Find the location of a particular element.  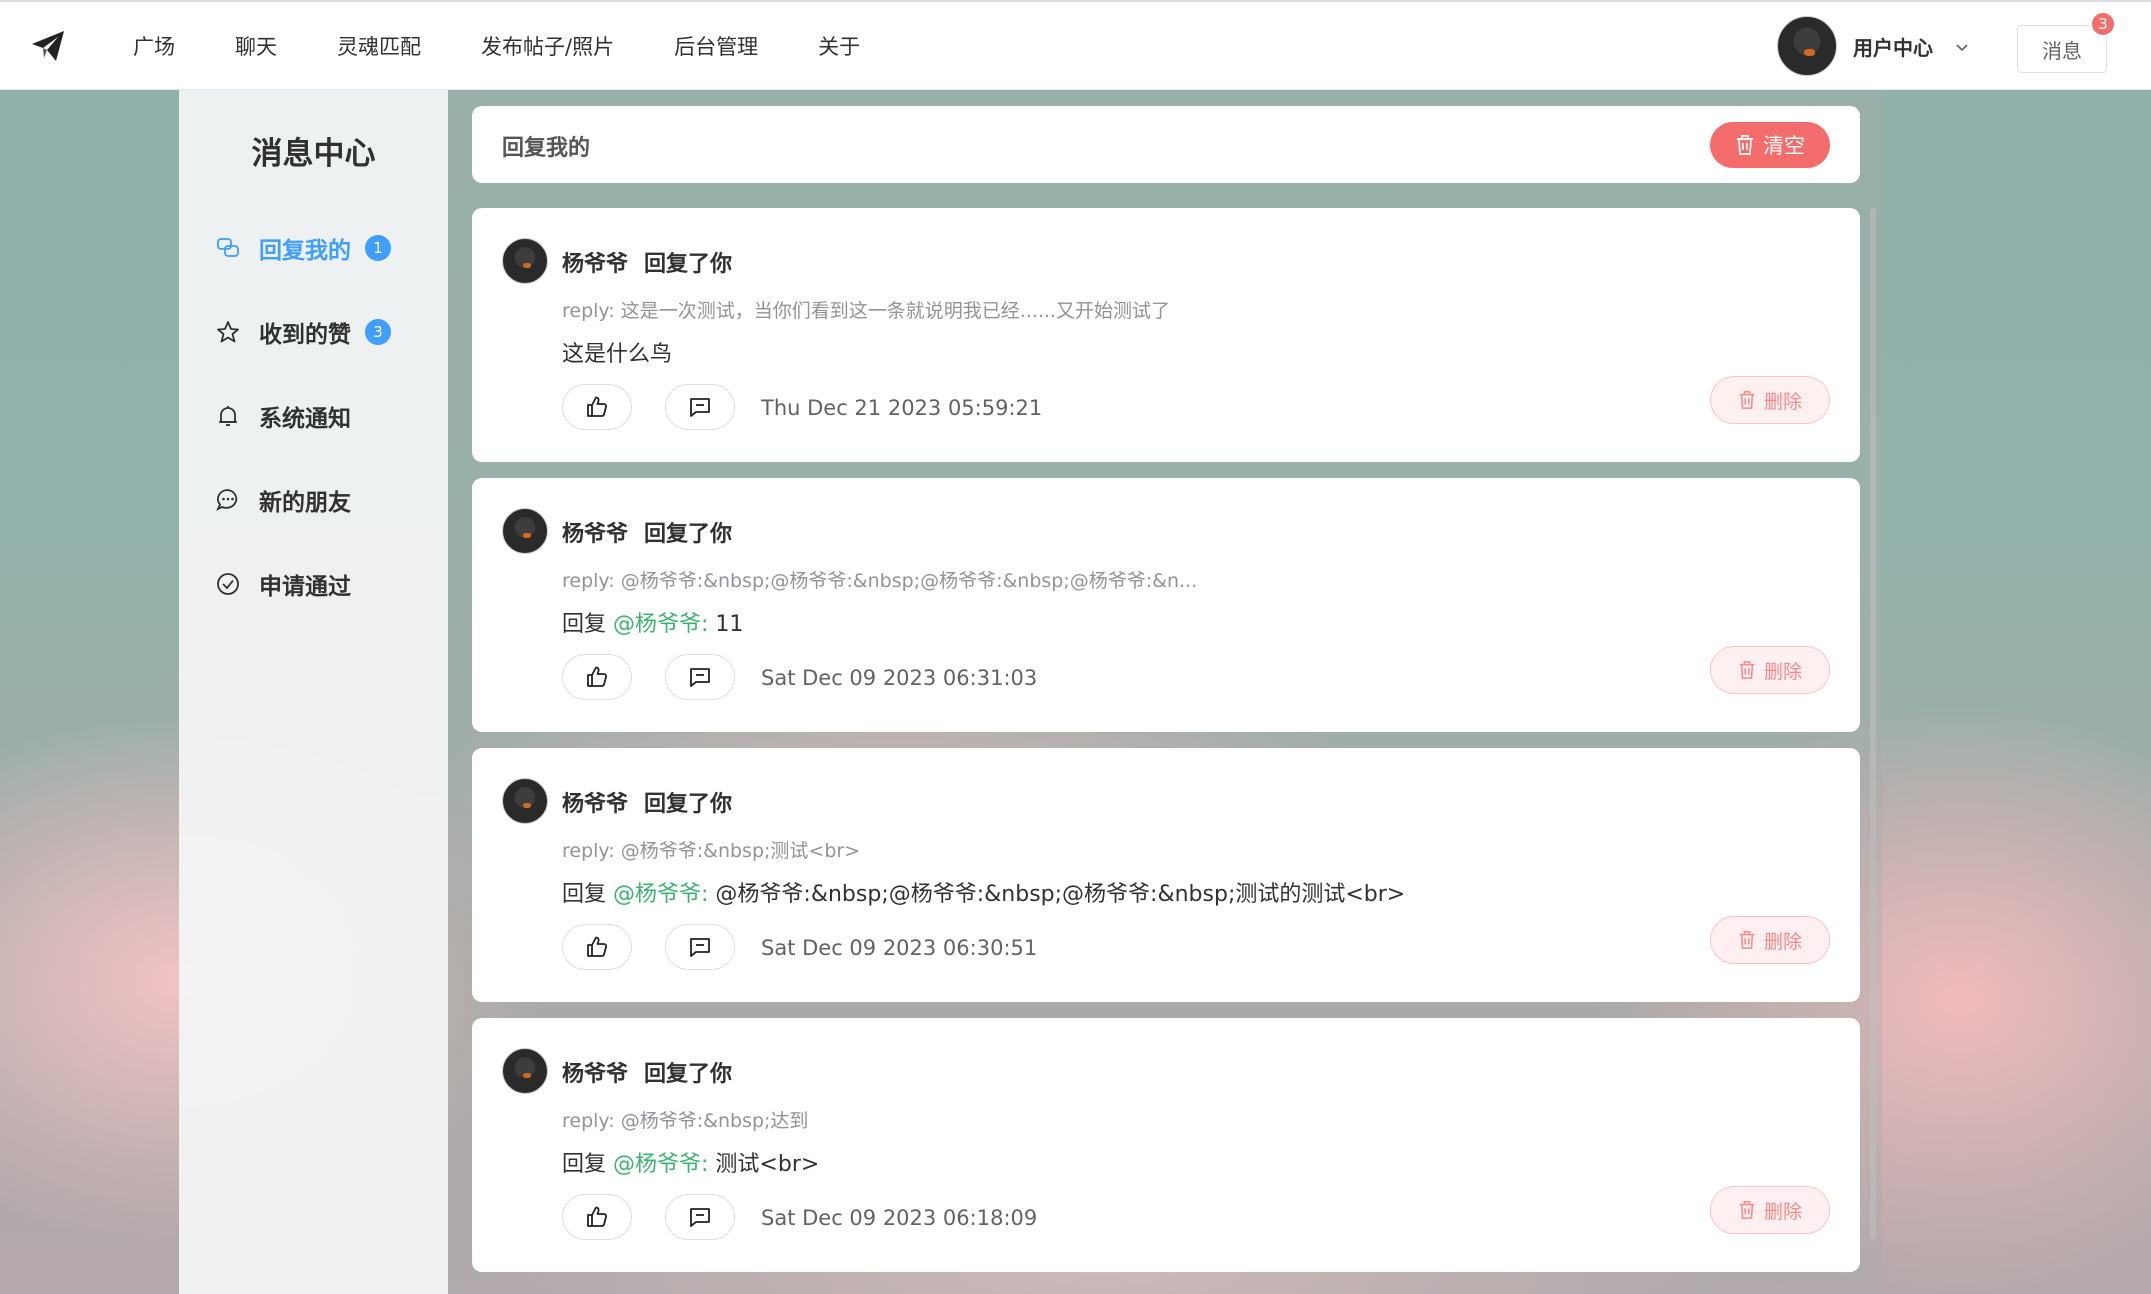

chevron-down-icon is located at coordinates (1962, 46).